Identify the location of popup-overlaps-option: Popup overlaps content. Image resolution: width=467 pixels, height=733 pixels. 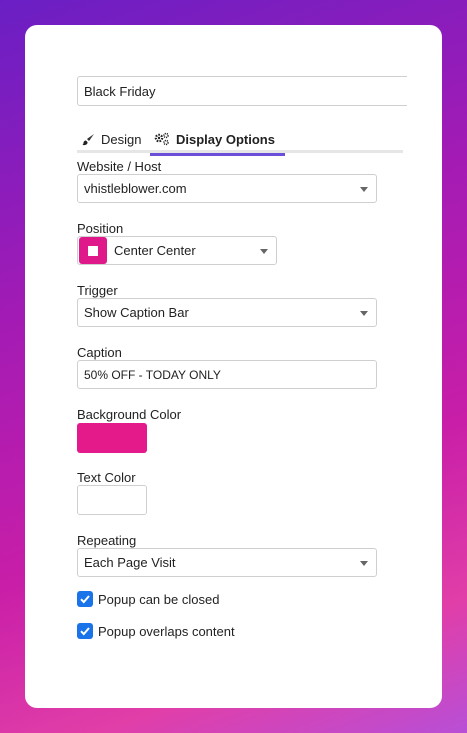
(156, 631).